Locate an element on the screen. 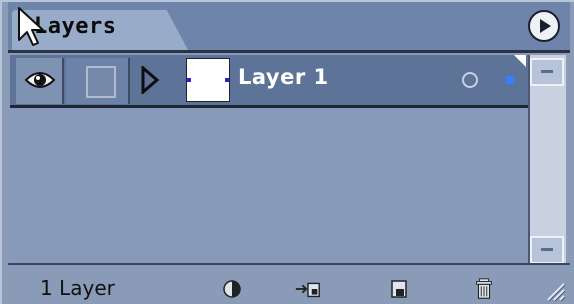 This screenshot has height=304, width=574. resize-grip-icon is located at coordinates (553, 290).